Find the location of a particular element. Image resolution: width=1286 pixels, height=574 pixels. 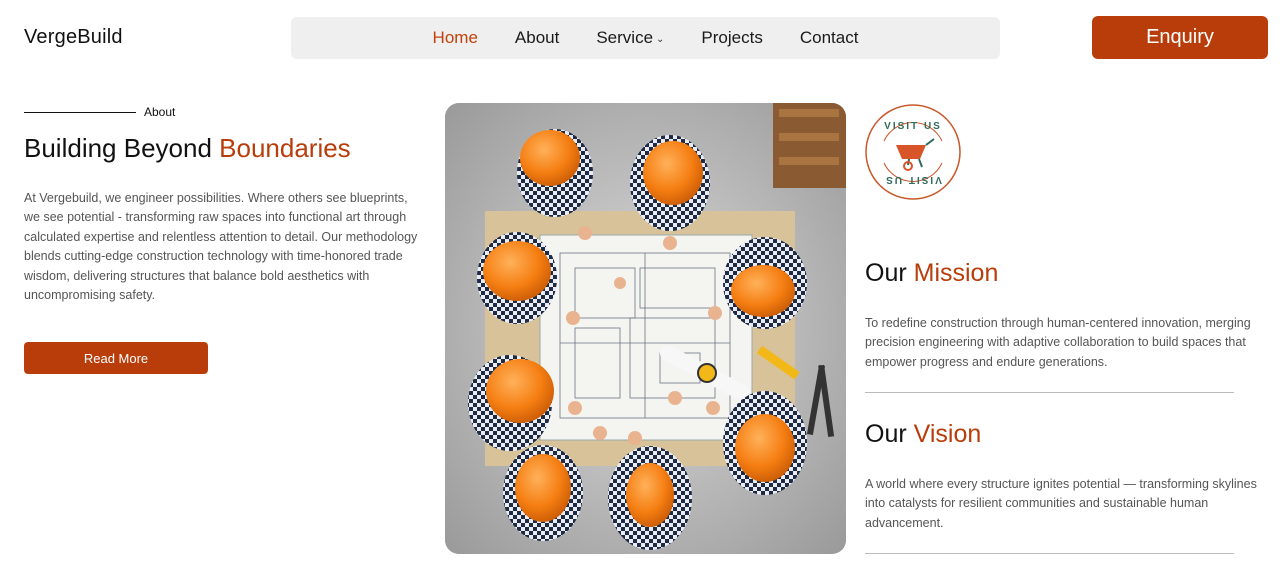

badge-text-bottom: VISIT US is located at coordinates (913, 179).